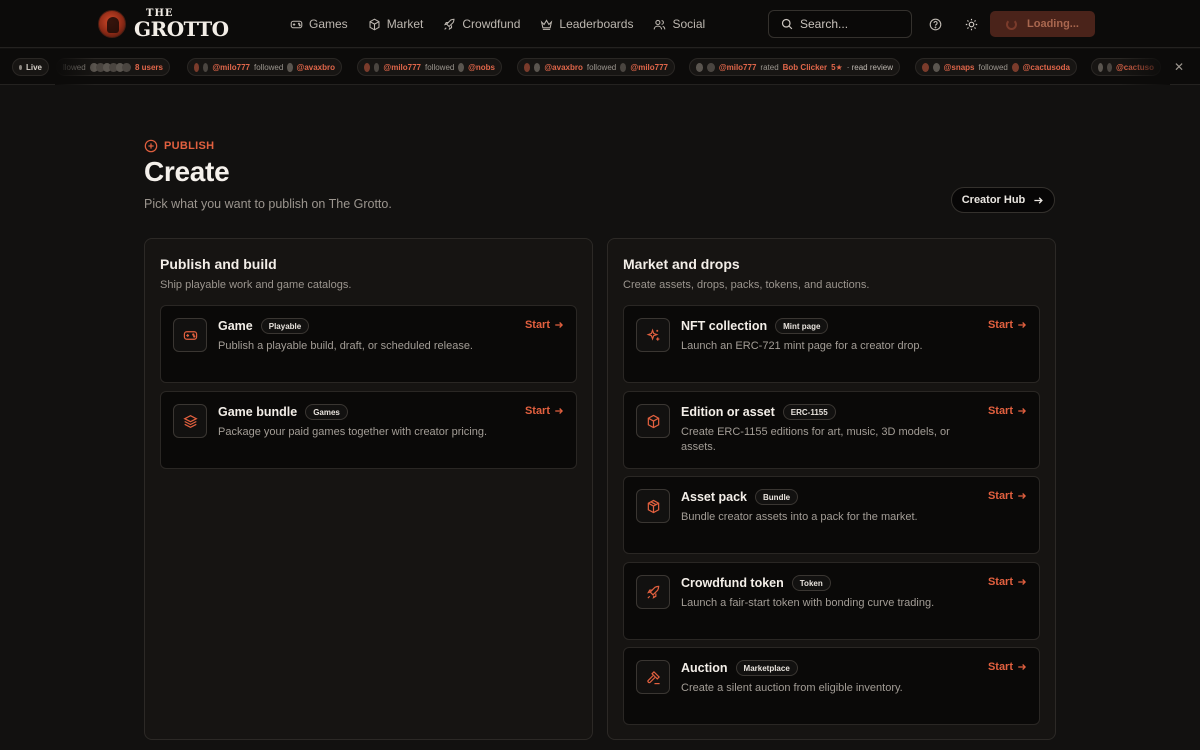 The width and height of the screenshot is (1200, 750). What do you see at coordinates (20, 67) in the screenshot?
I see `live-dot-icon` at bounding box center [20, 67].